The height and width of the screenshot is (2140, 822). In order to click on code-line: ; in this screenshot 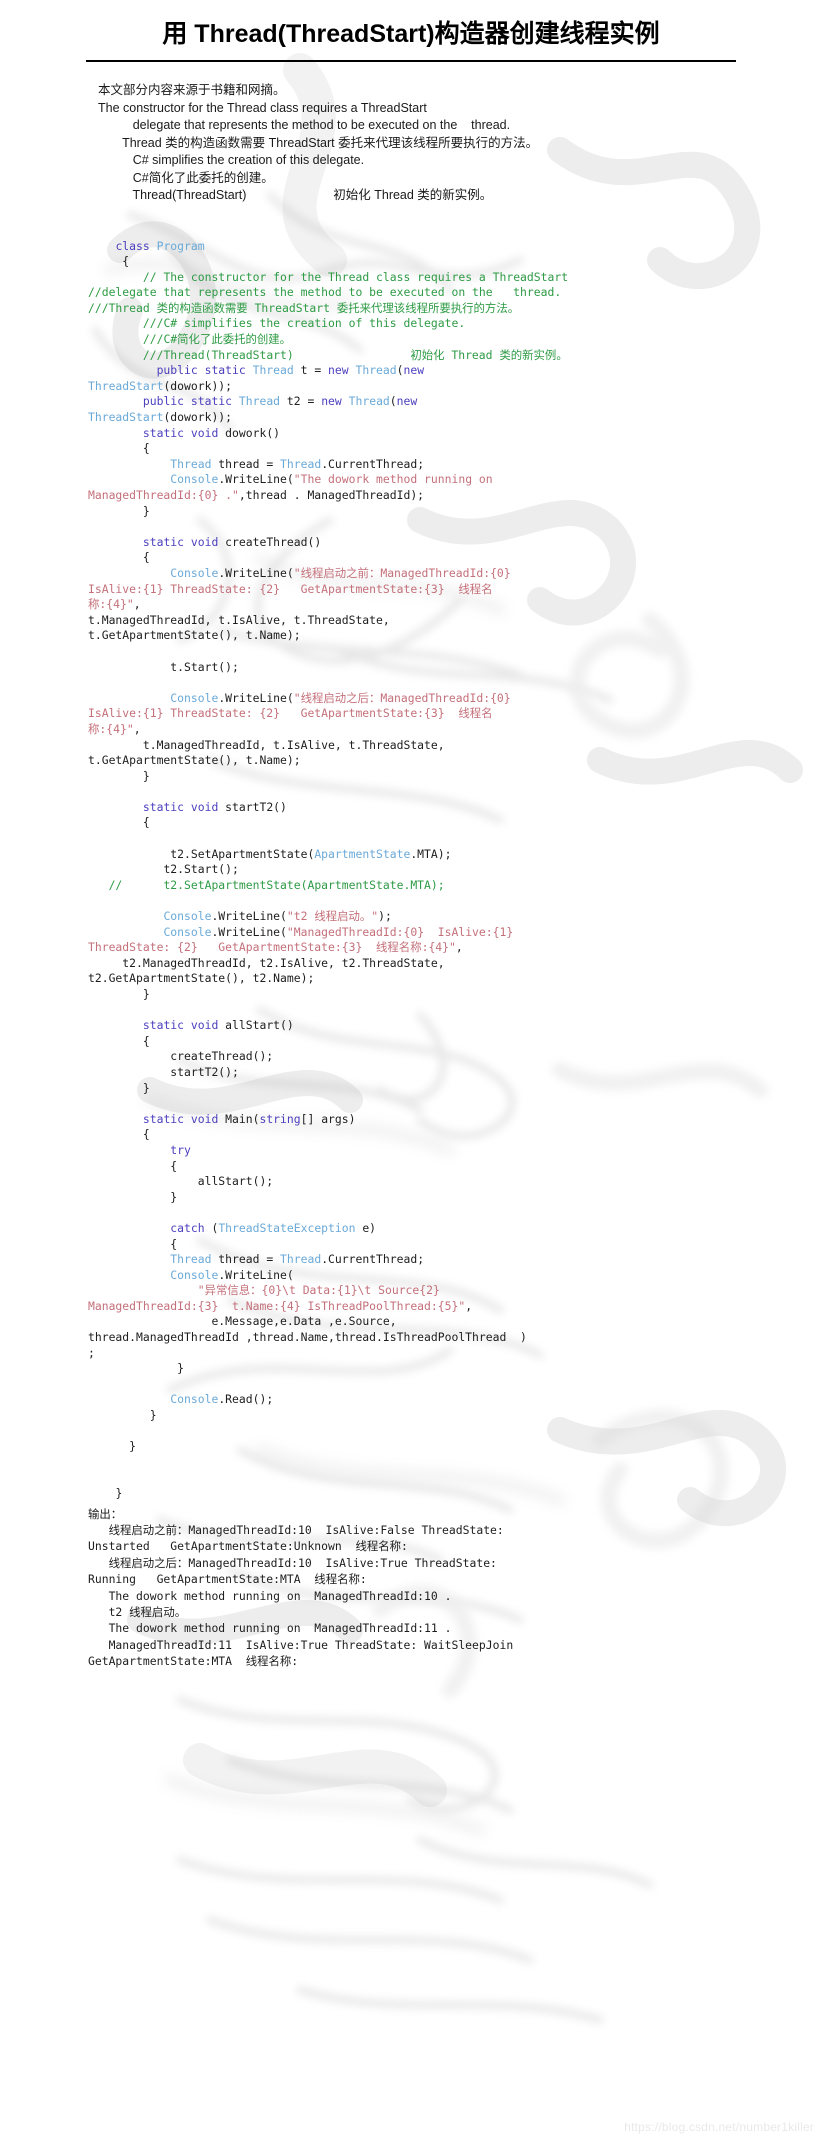, I will do `click(449, 1354)`.